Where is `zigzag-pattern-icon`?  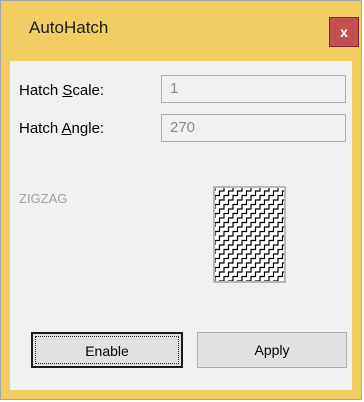 zigzag-pattern-icon is located at coordinates (249, 234).